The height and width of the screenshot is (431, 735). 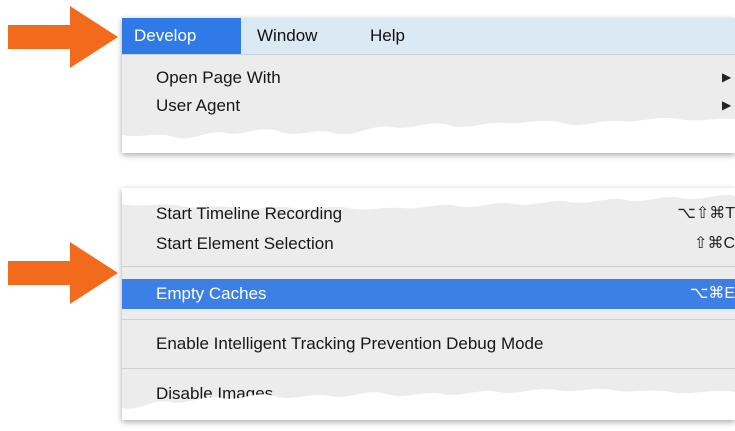 I want to click on menu-item-empty-caches: Empty Caches ⌥⌘E, so click(x=428, y=294).